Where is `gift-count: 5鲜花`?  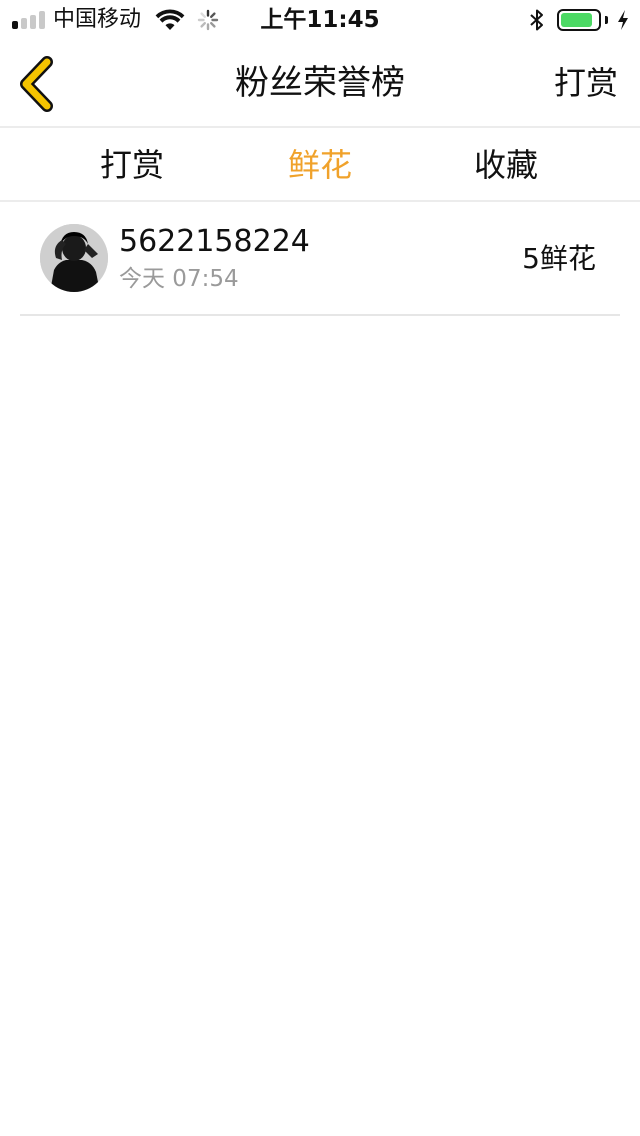 gift-count: 5鲜花 is located at coordinates (559, 258).